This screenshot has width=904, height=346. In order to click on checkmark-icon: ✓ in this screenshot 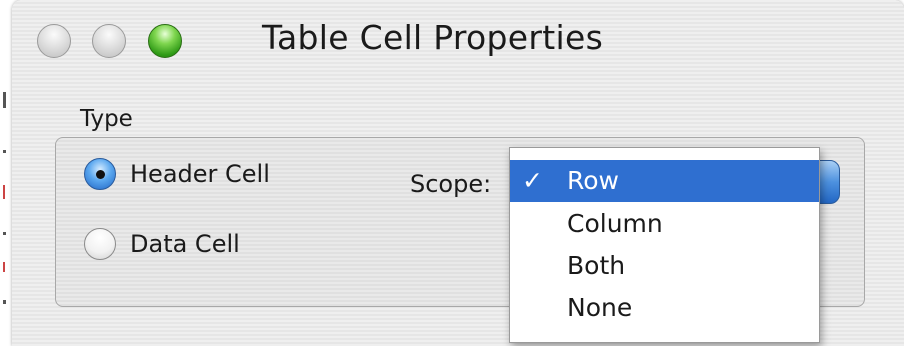, I will do `click(532, 180)`.